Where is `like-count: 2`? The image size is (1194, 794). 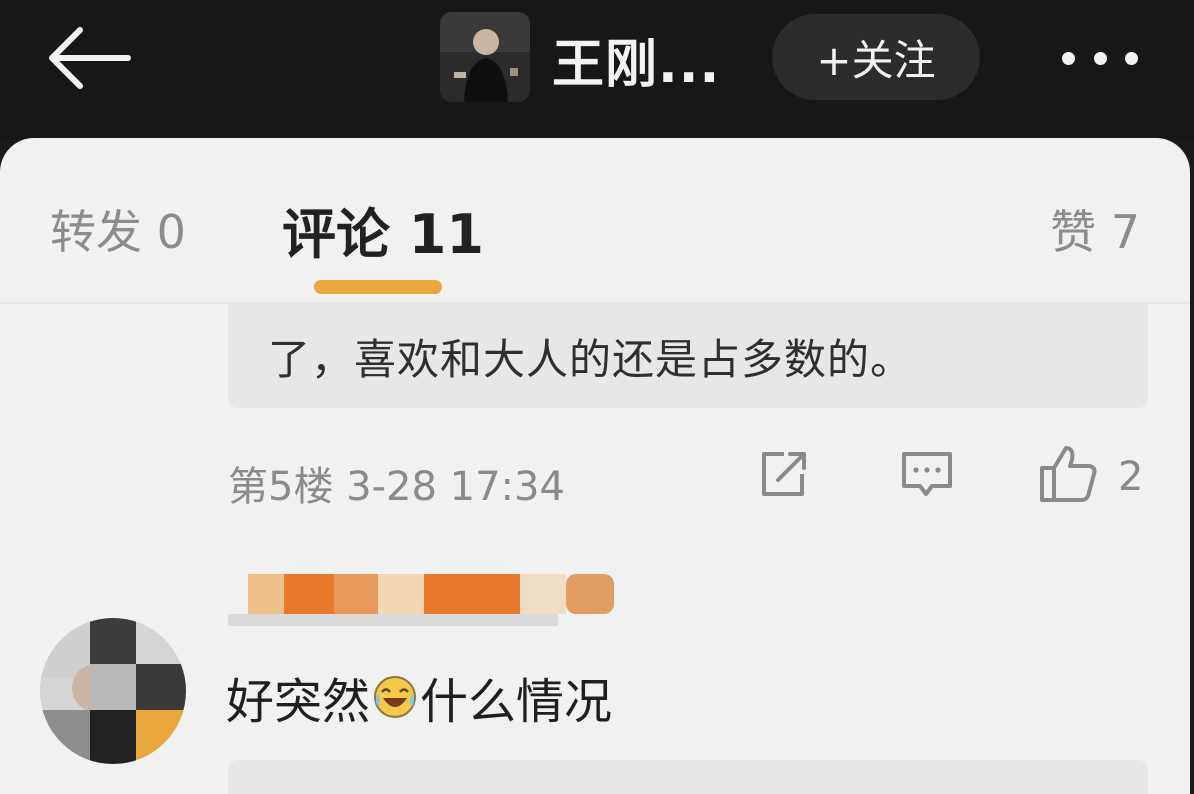
like-count: 2 is located at coordinates (1131, 477).